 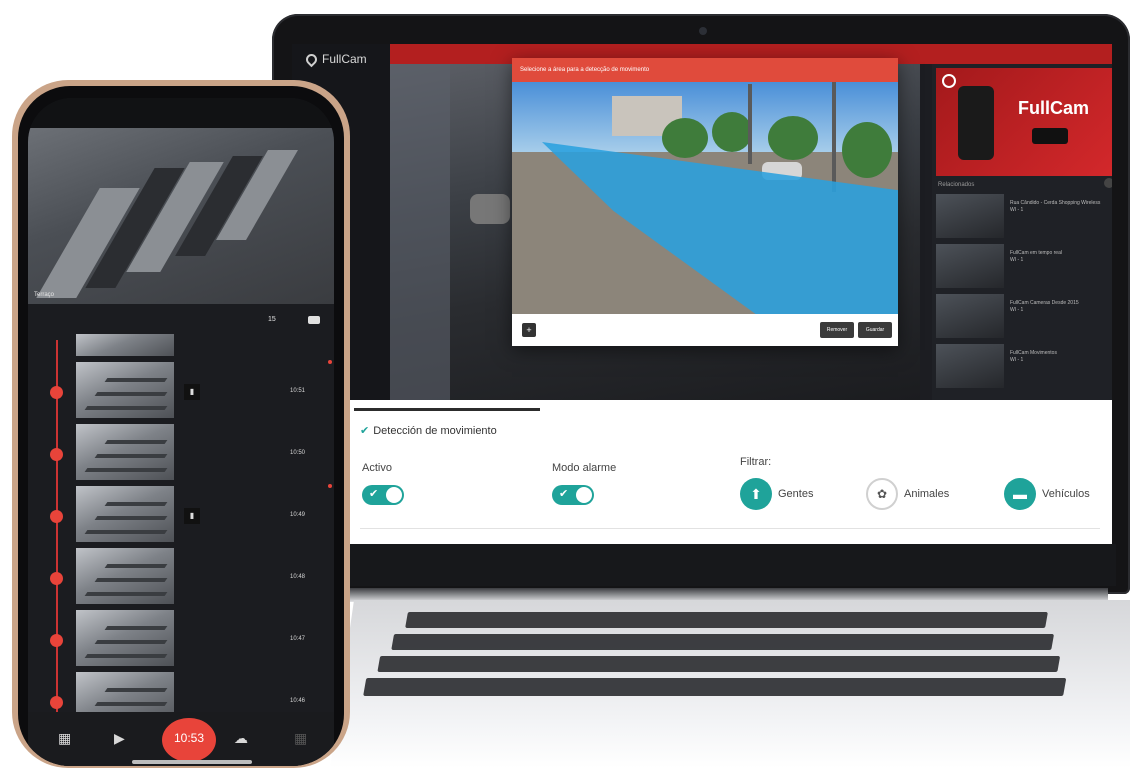 What do you see at coordinates (1024, 267) in the screenshot?
I see `related-item: FullCam em tempo real WI - 1` at bounding box center [1024, 267].